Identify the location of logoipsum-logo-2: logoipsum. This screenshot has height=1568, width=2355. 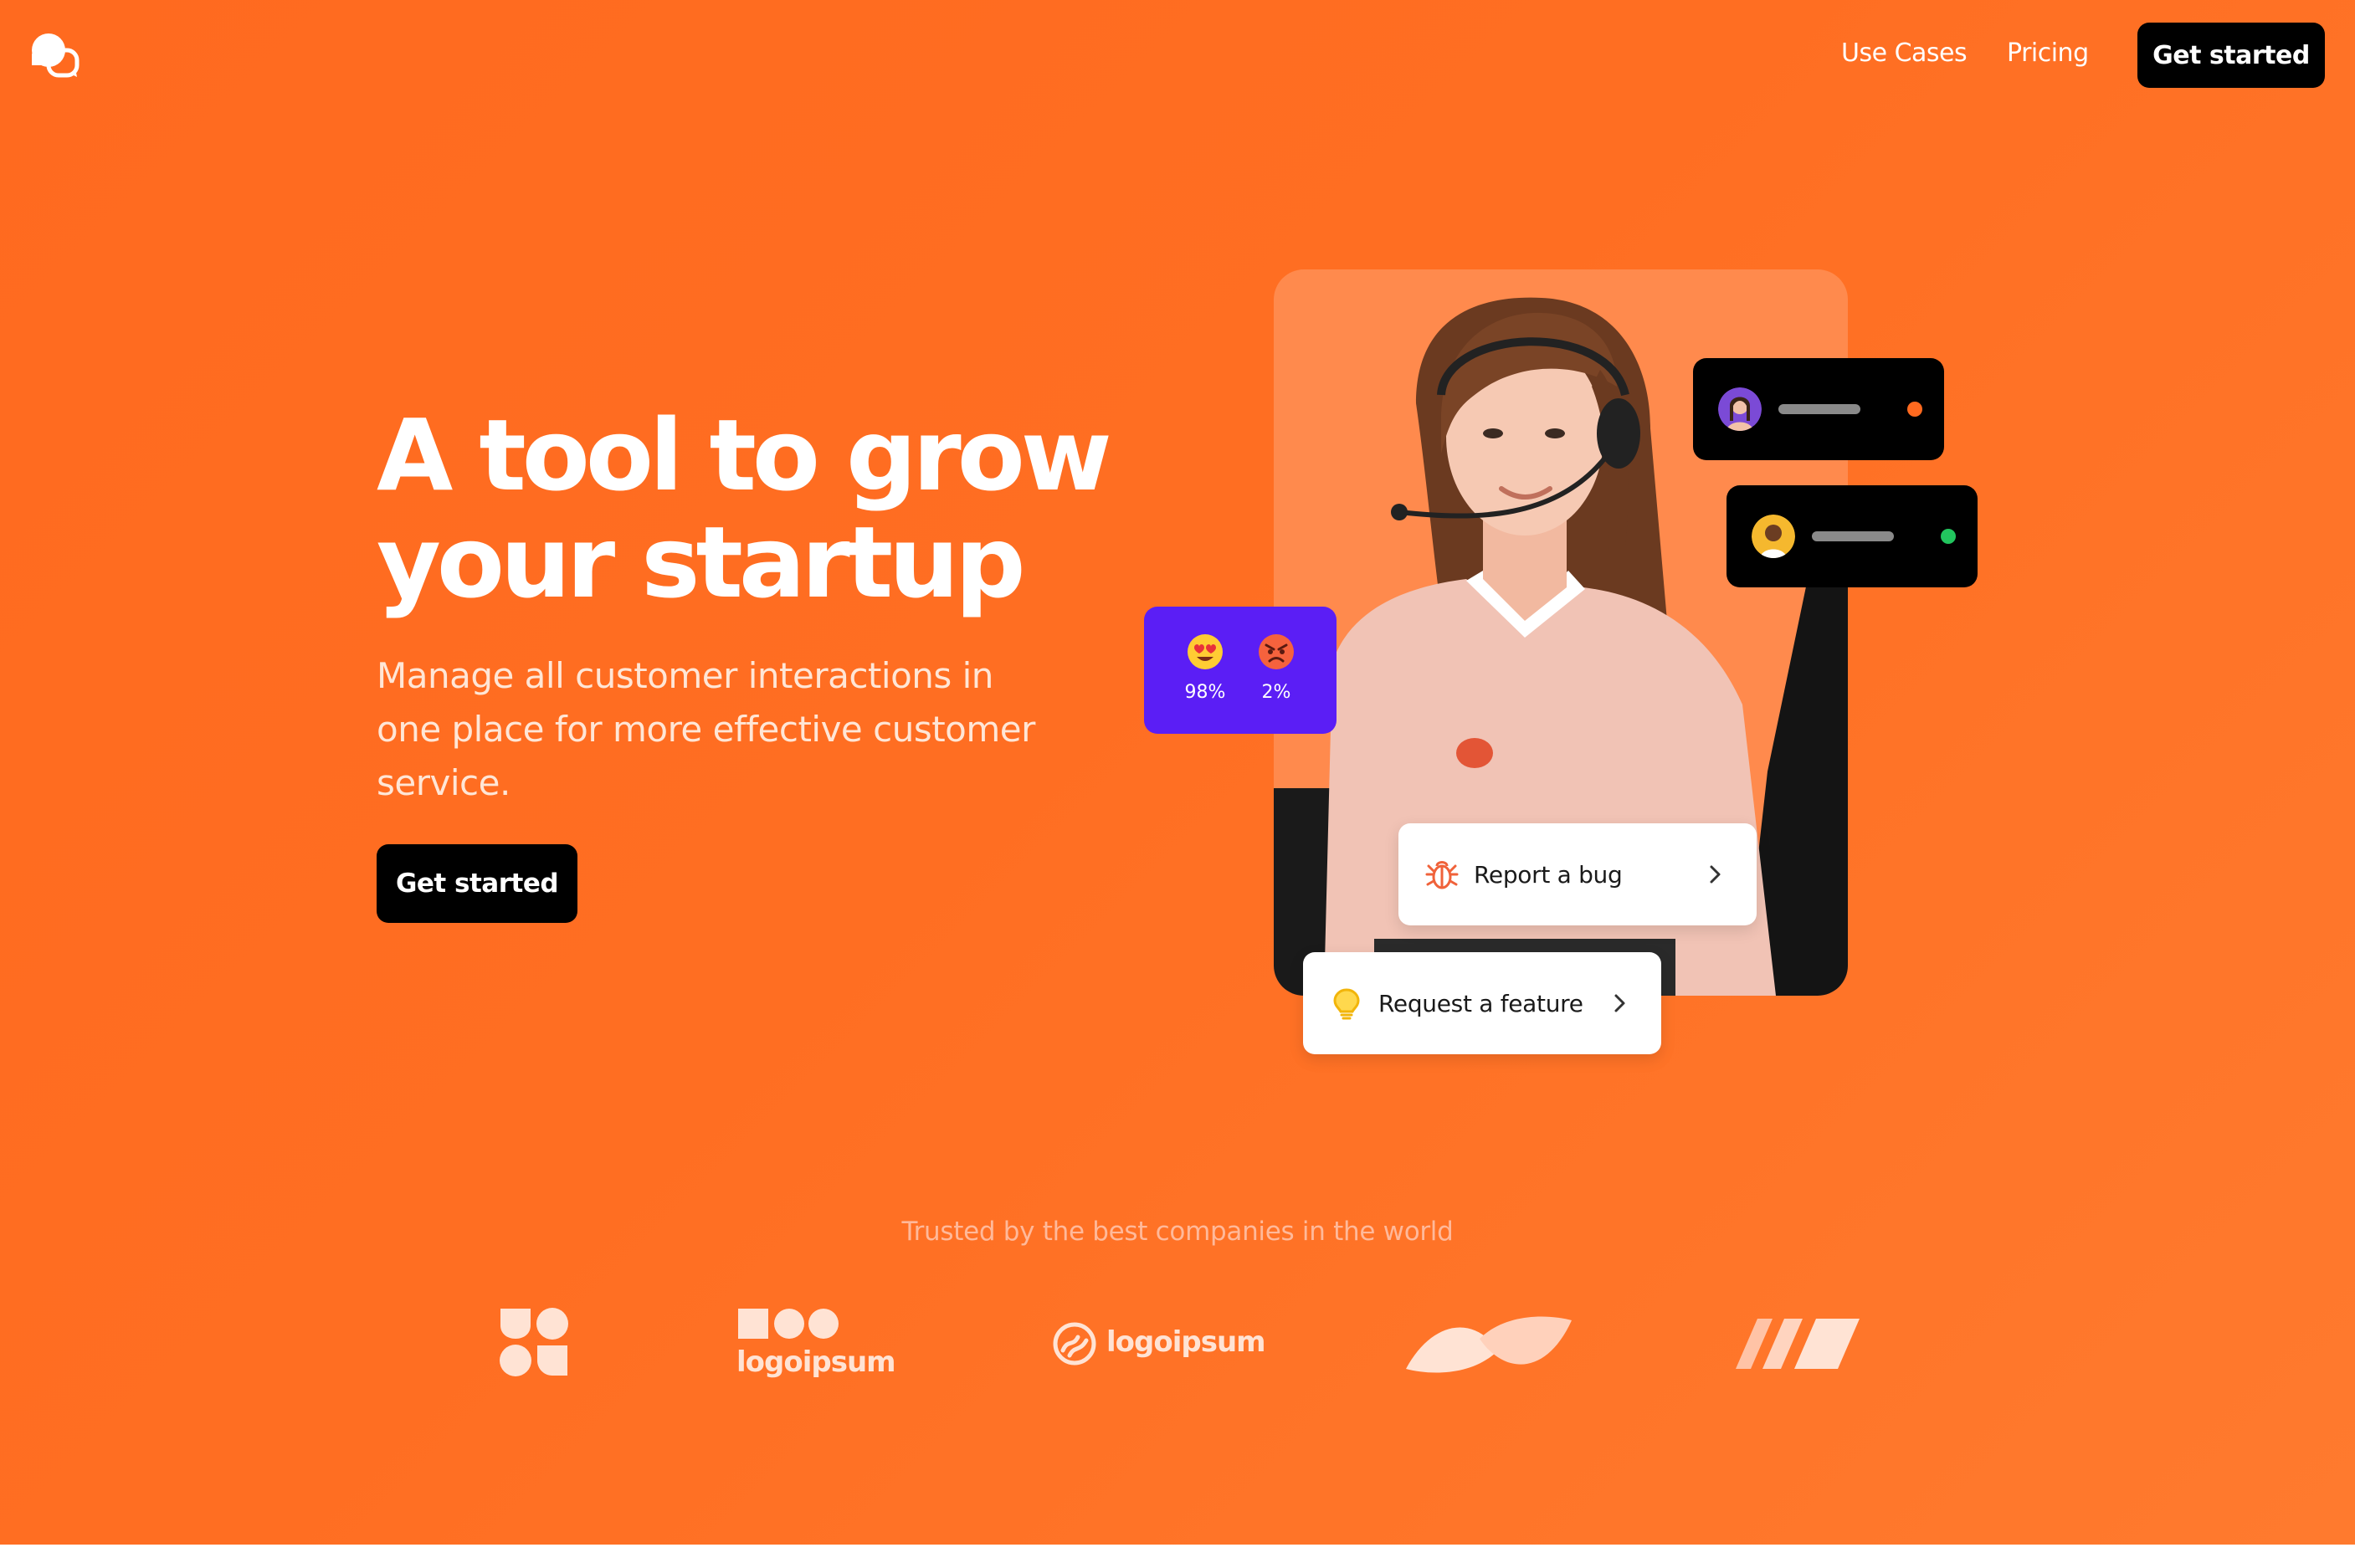
(1159, 1344).